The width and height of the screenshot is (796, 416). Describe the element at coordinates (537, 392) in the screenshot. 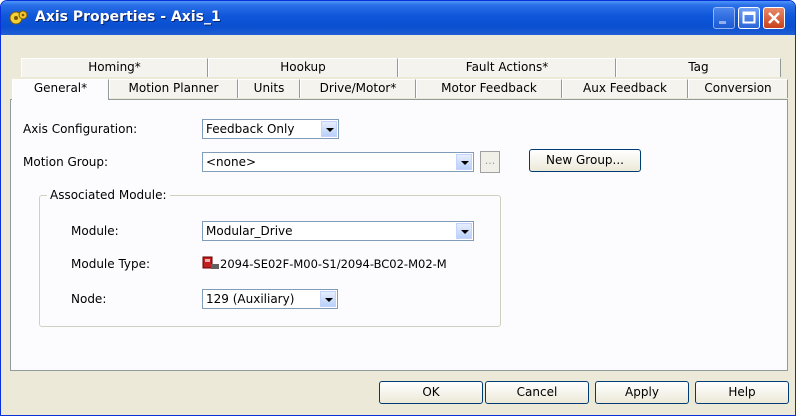

I see `cancel-button: Cancel` at that location.